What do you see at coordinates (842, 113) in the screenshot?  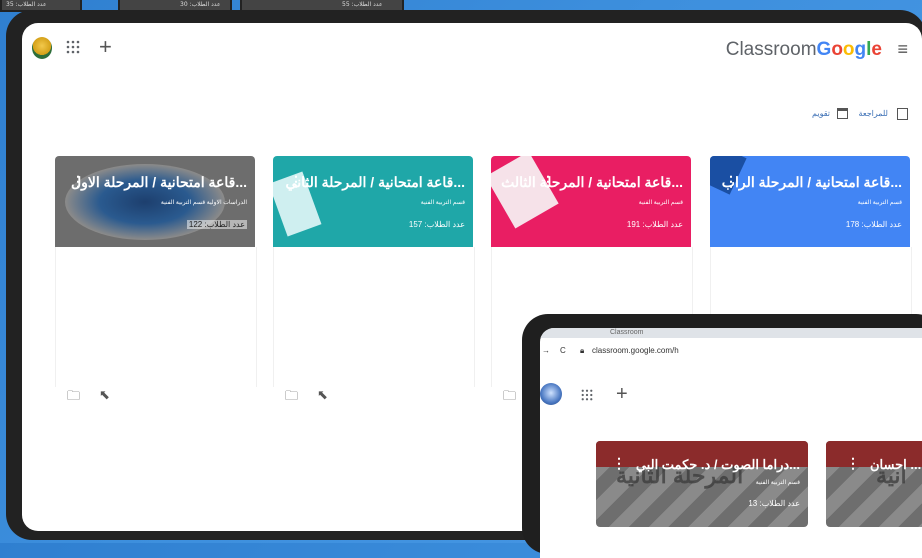 I see `calendar-icon` at bounding box center [842, 113].